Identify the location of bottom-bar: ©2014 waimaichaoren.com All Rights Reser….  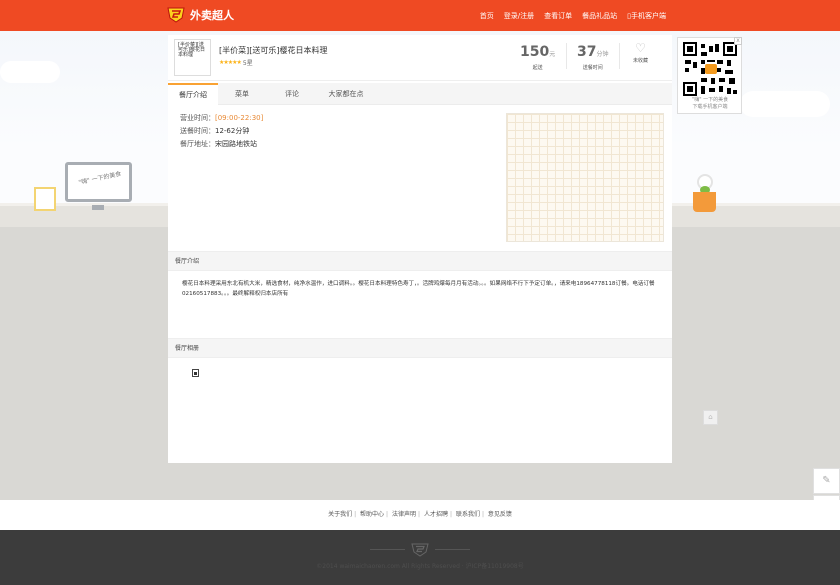
(420, 557).